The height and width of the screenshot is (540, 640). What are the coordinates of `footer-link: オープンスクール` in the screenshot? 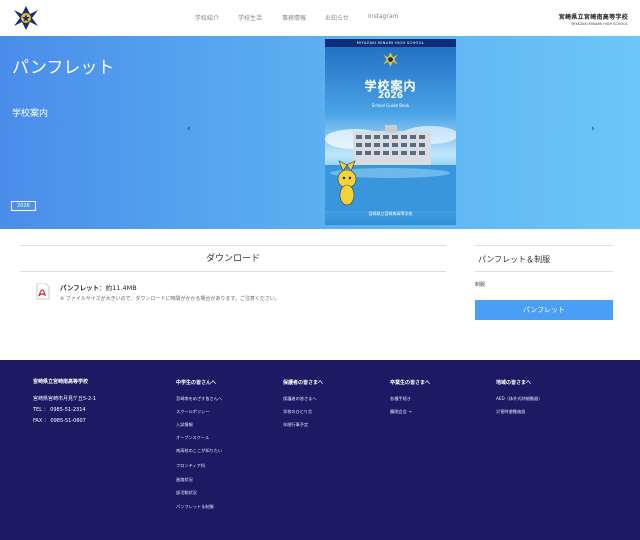 It's located at (192, 438).